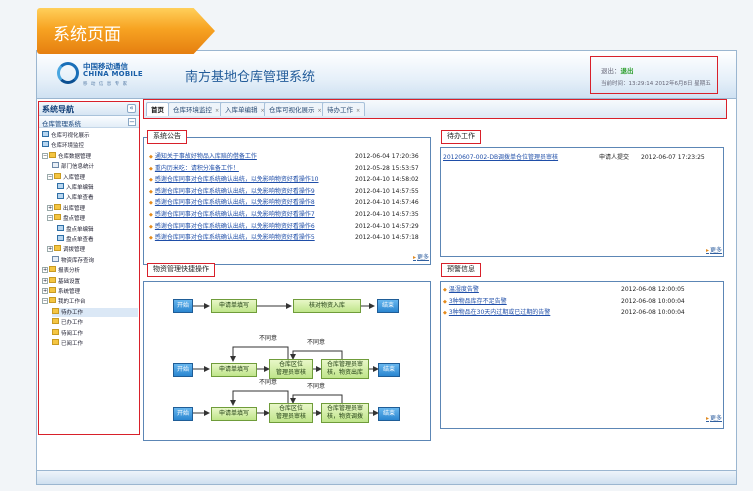 Image resolution: width=753 pixels, height=491 pixels. What do you see at coordinates (234, 306) in the screenshot?
I see `flow1-fill-form: 申请单填写` at bounding box center [234, 306].